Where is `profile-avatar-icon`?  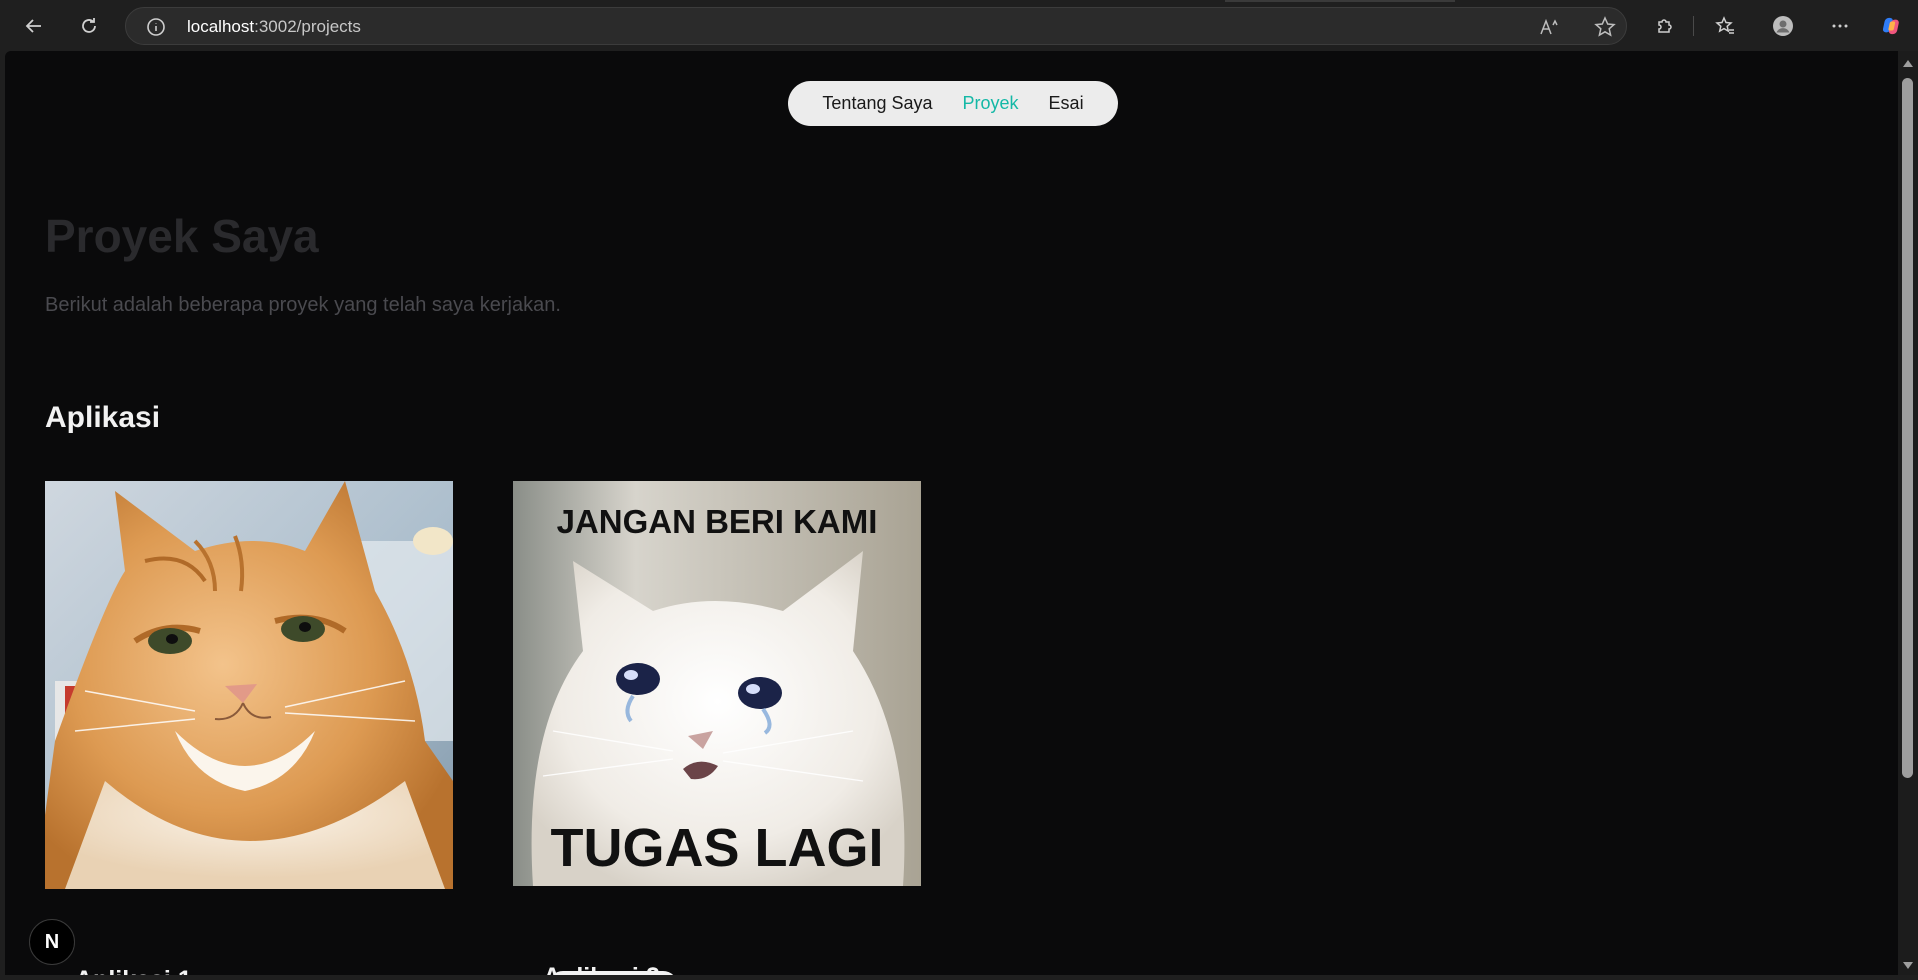 profile-avatar-icon is located at coordinates (1783, 26).